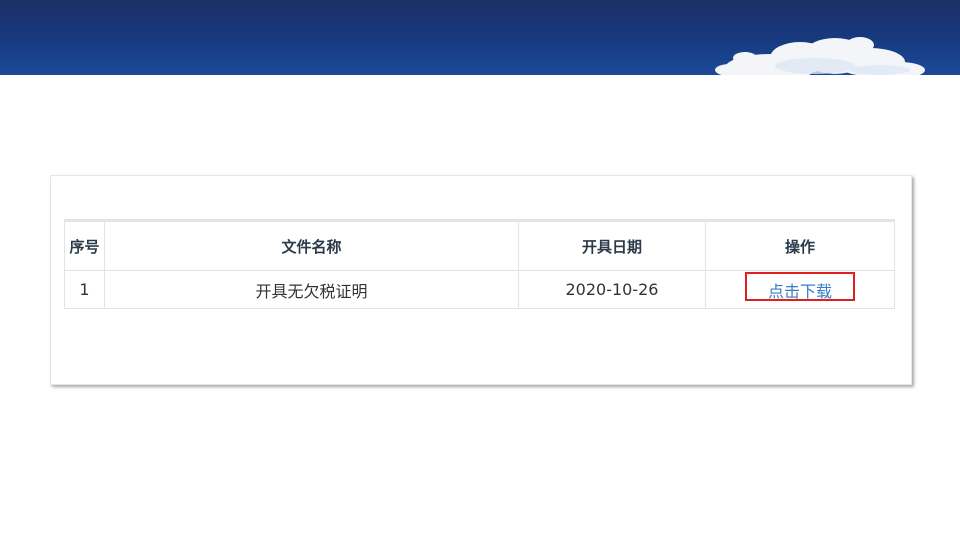  I want to click on download-link: 点击下载, so click(800, 291).